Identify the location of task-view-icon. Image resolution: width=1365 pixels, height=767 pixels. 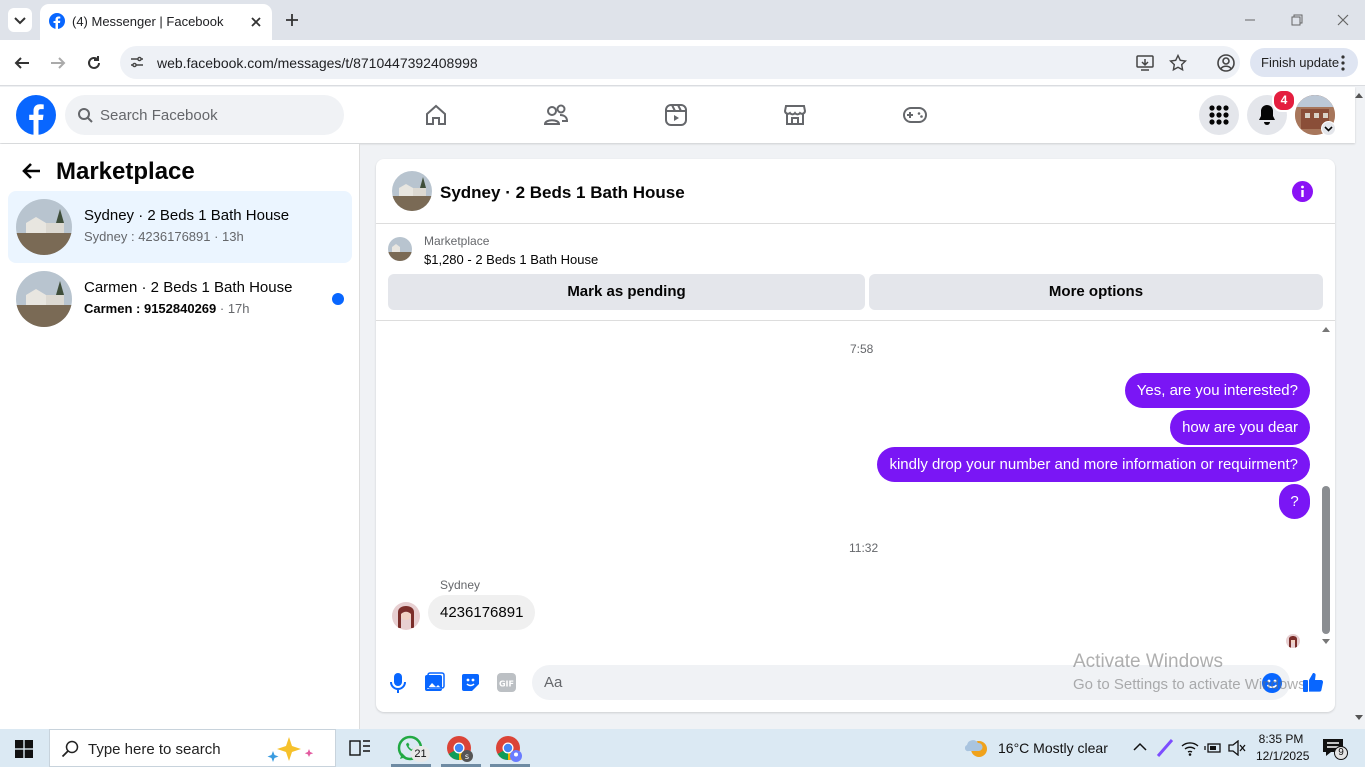
(360, 748).